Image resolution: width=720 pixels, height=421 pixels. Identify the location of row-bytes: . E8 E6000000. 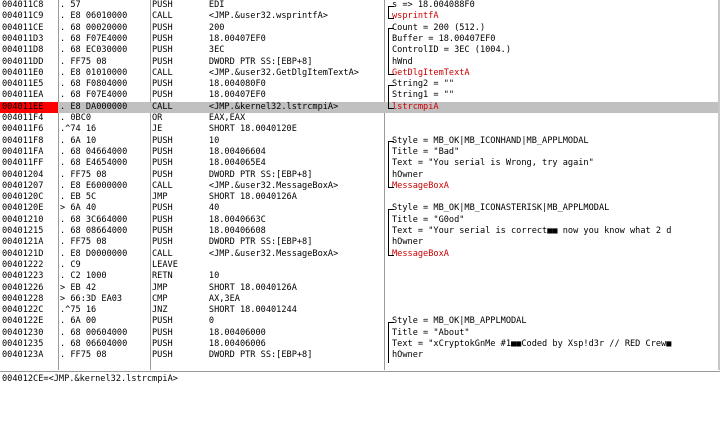
(94, 185).